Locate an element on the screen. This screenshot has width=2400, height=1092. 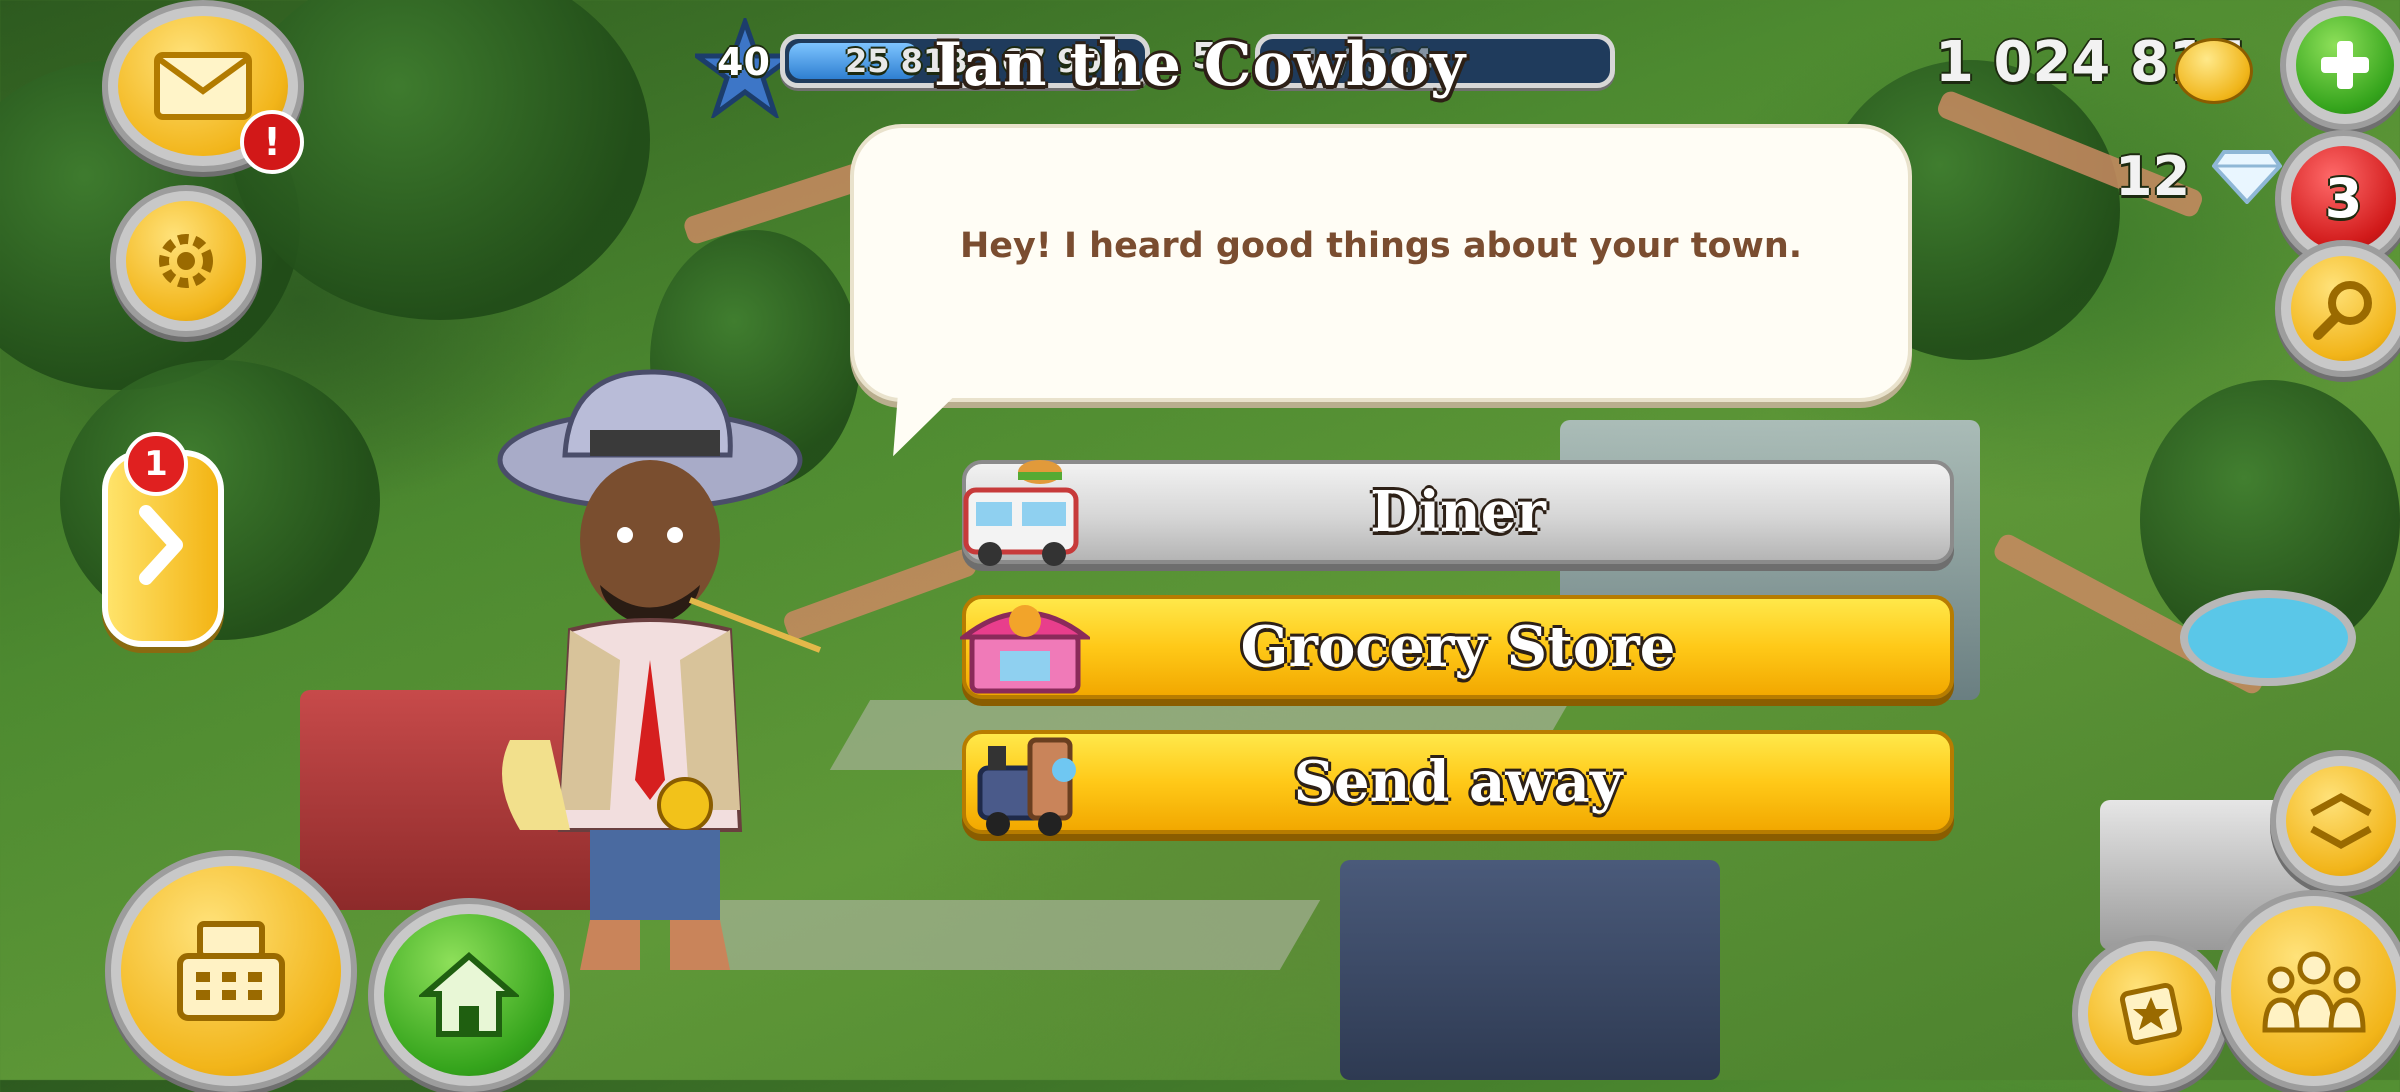
send-away-option-button: Send away is located at coordinates (1458, 783).